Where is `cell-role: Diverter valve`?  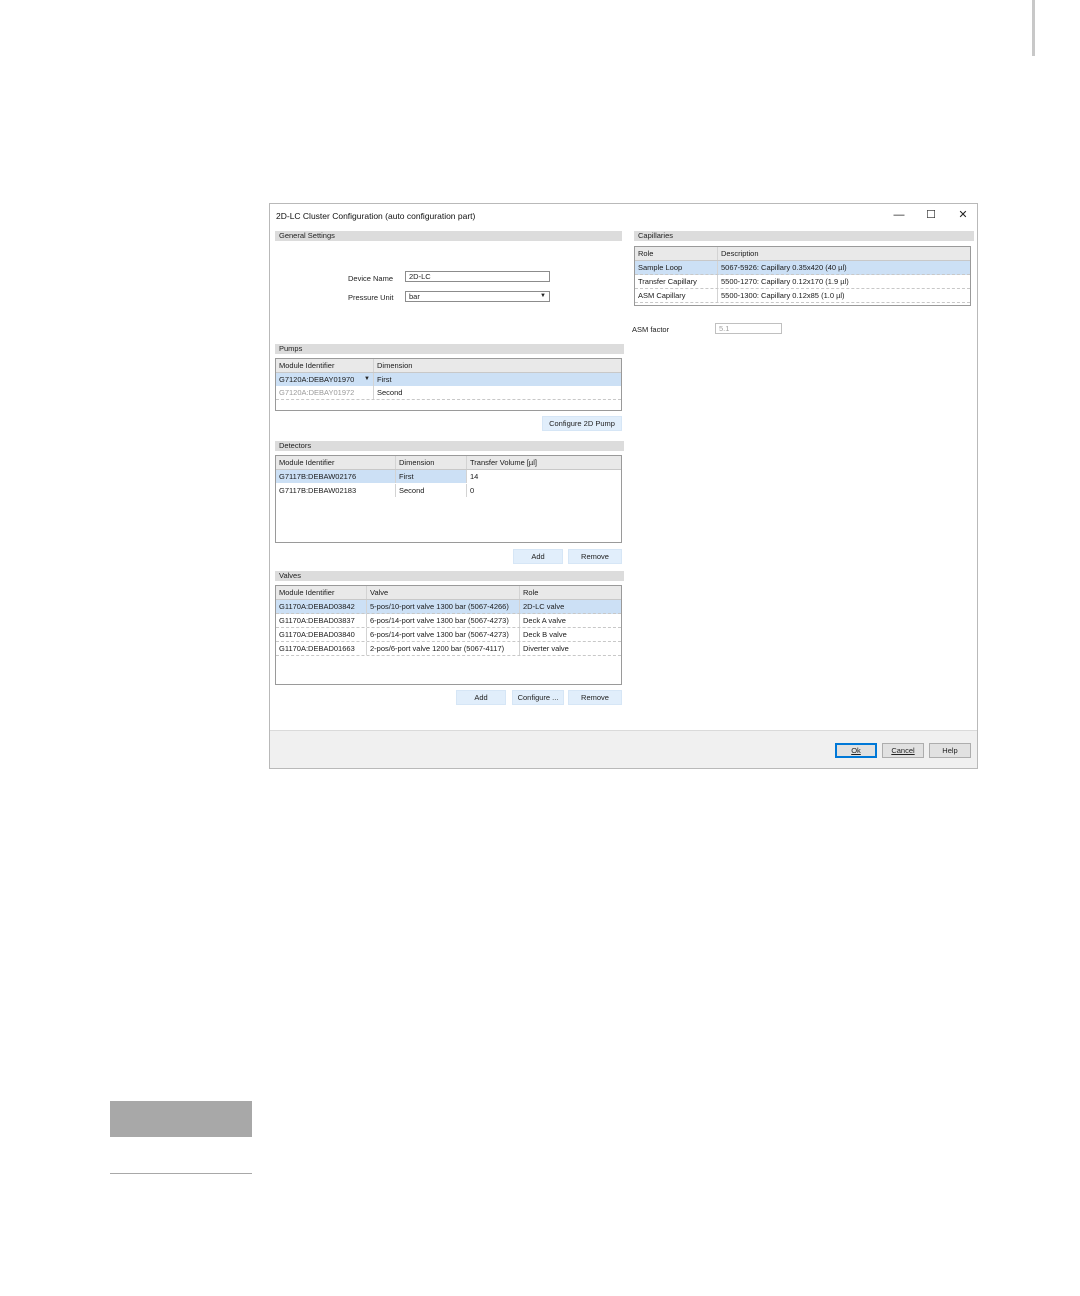
cell-role: Diverter valve is located at coordinates (546, 648).